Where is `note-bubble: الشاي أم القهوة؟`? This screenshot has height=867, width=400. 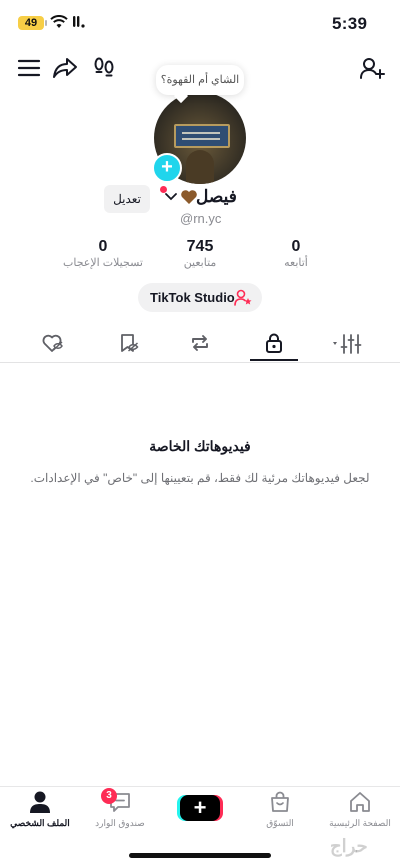 note-bubble: الشاي أم القهوة؟ is located at coordinates (200, 80).